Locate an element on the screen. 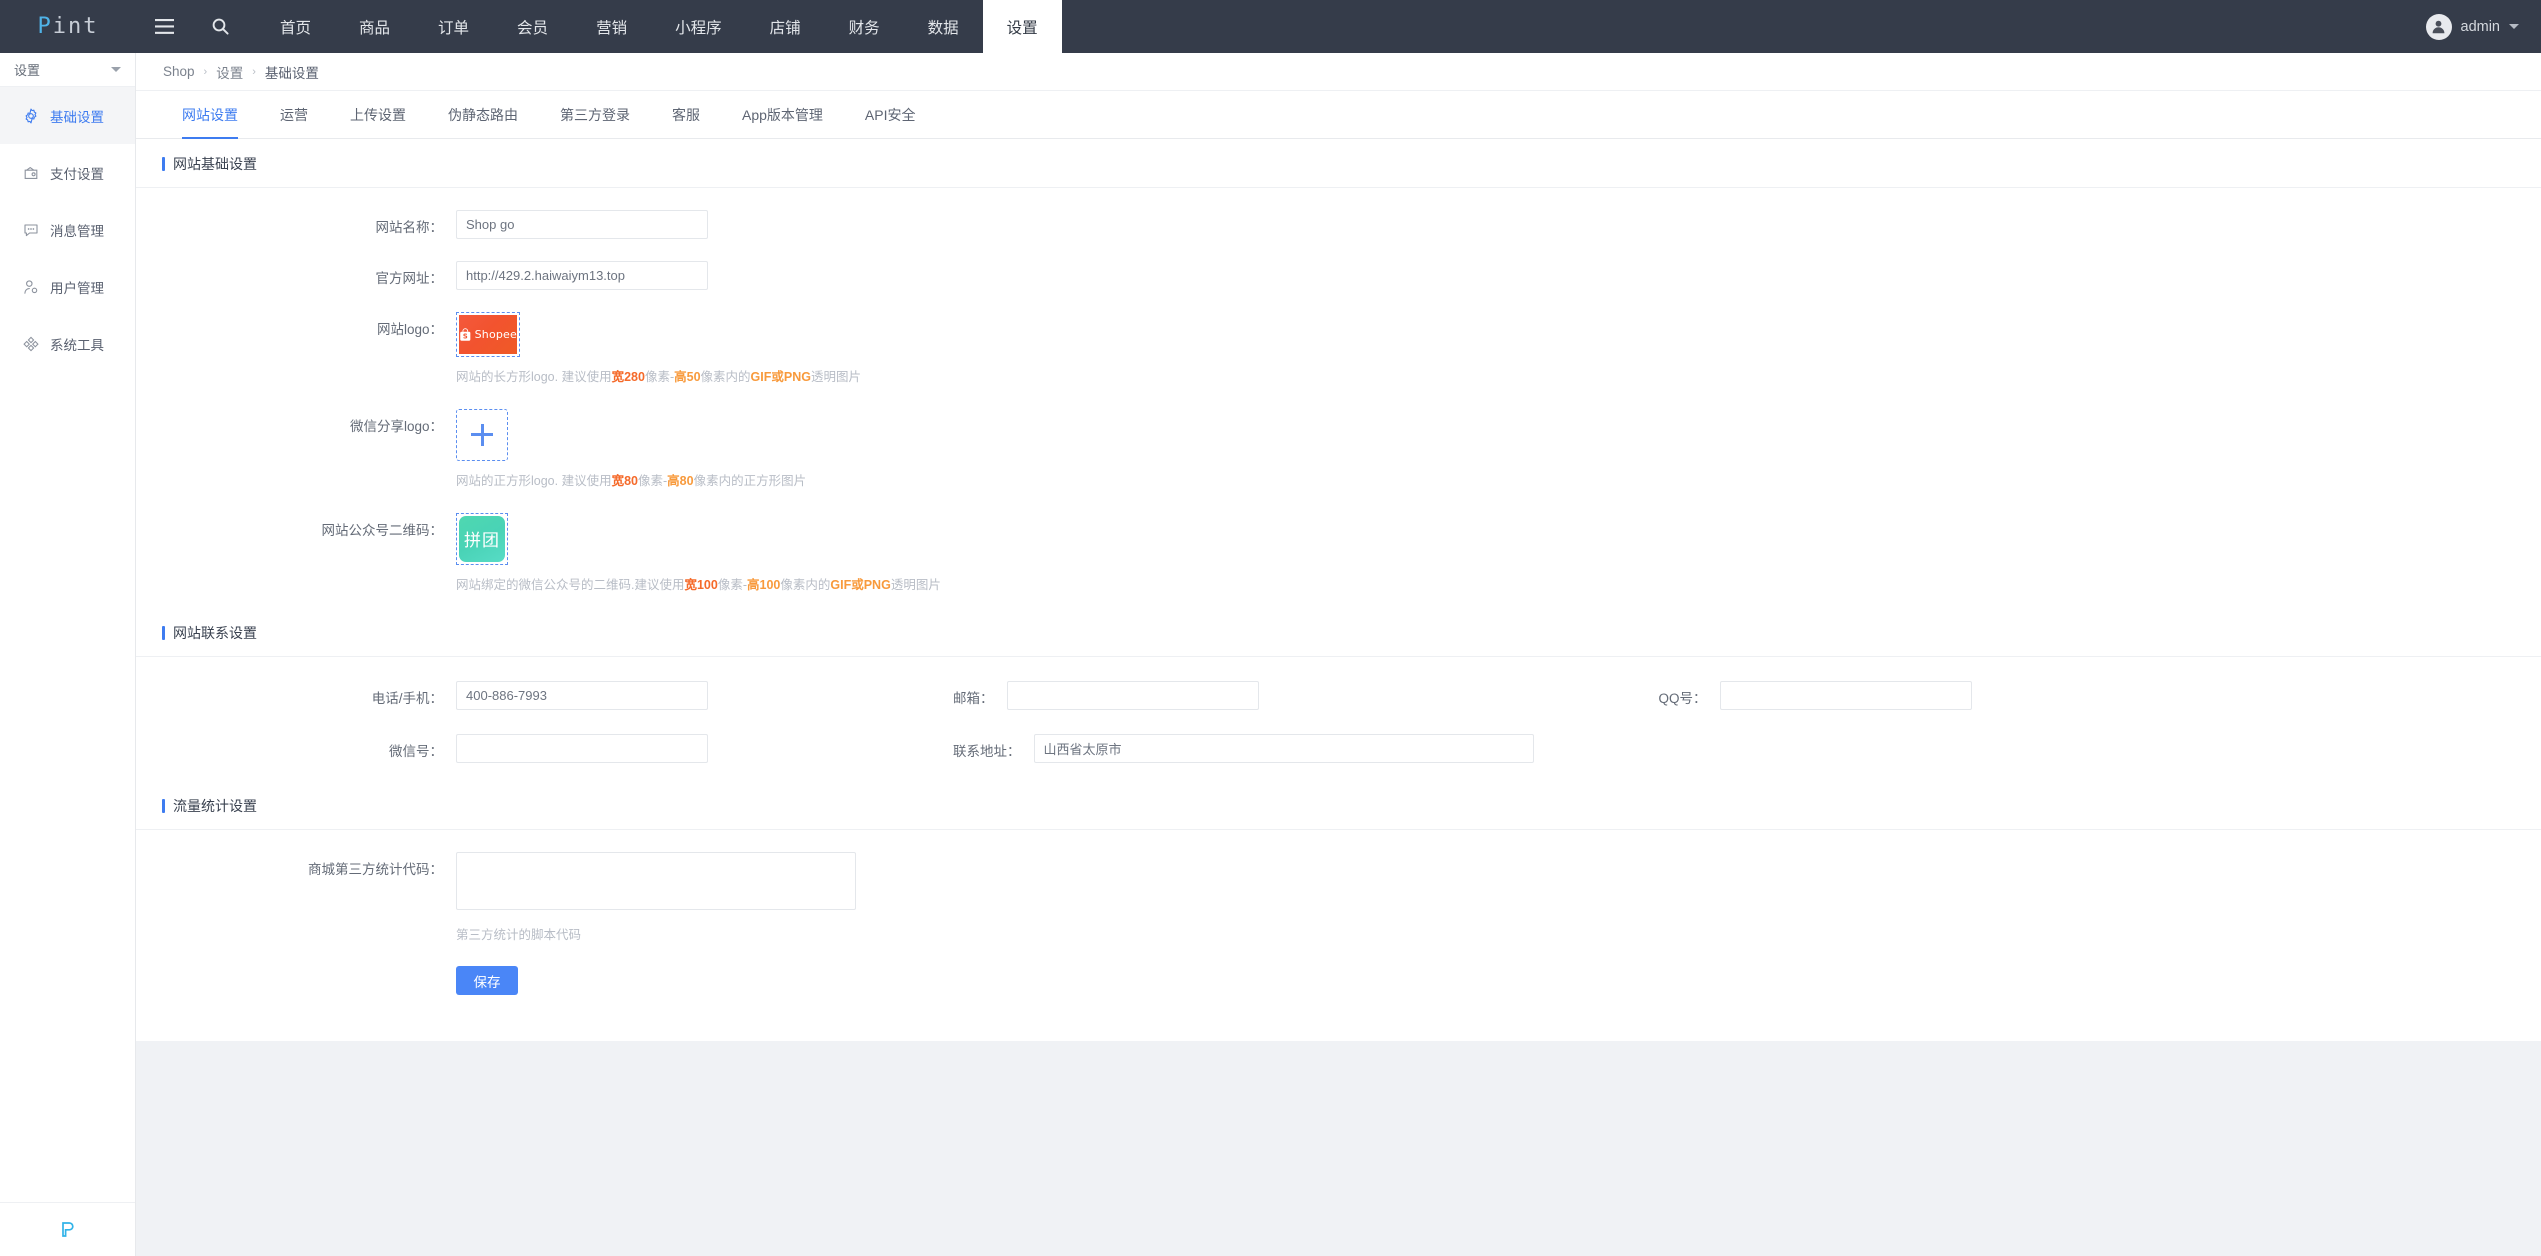 This screenshot has height=1256, width=2541. nav-item-data: 数据 is located at coordinates (943, 26).